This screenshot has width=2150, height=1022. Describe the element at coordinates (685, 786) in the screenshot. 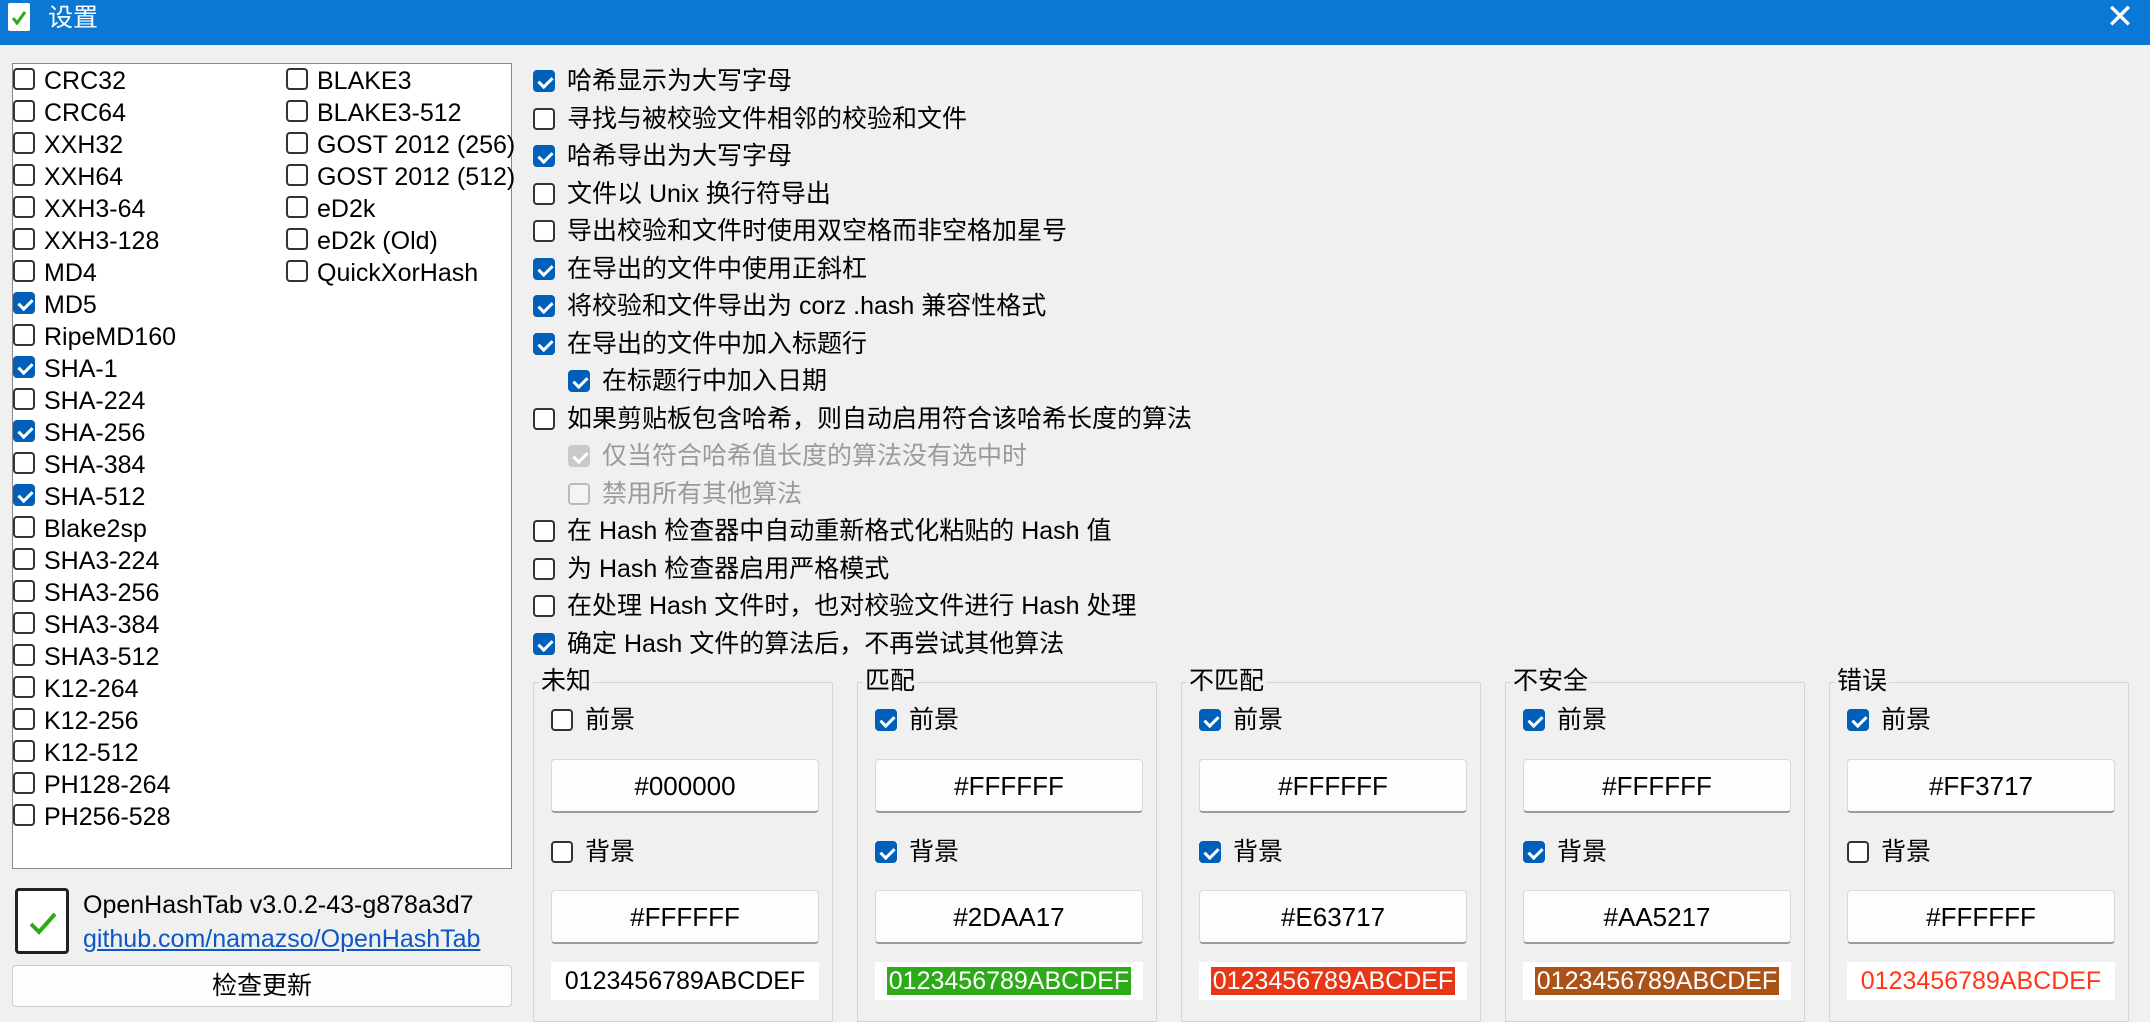

I see `foreground-color-input: #000000` at that location.